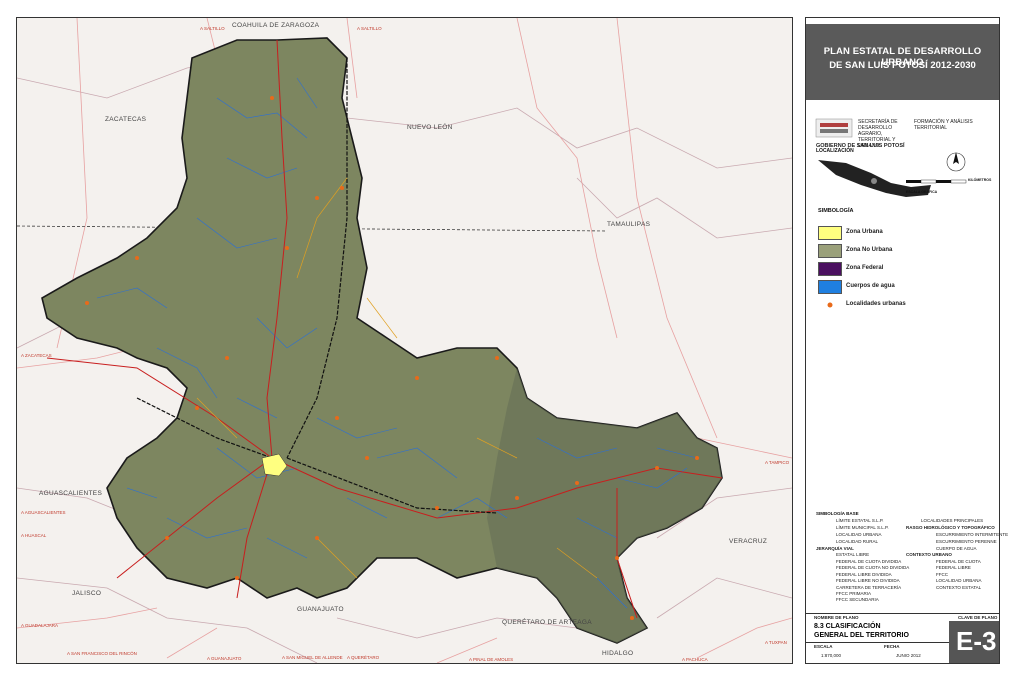 This screenshot has width=1020, height=680. I want to click on legend-label-zona-urbana: Zona Urbana, so click(864, 232).